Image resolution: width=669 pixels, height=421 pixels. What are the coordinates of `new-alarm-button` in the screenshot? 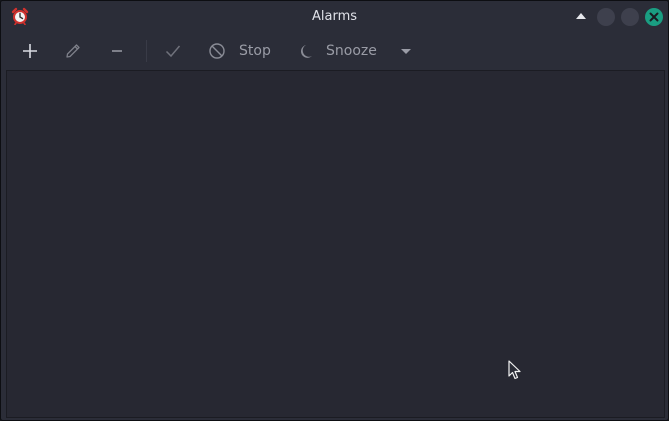 It's located at (30, 51).